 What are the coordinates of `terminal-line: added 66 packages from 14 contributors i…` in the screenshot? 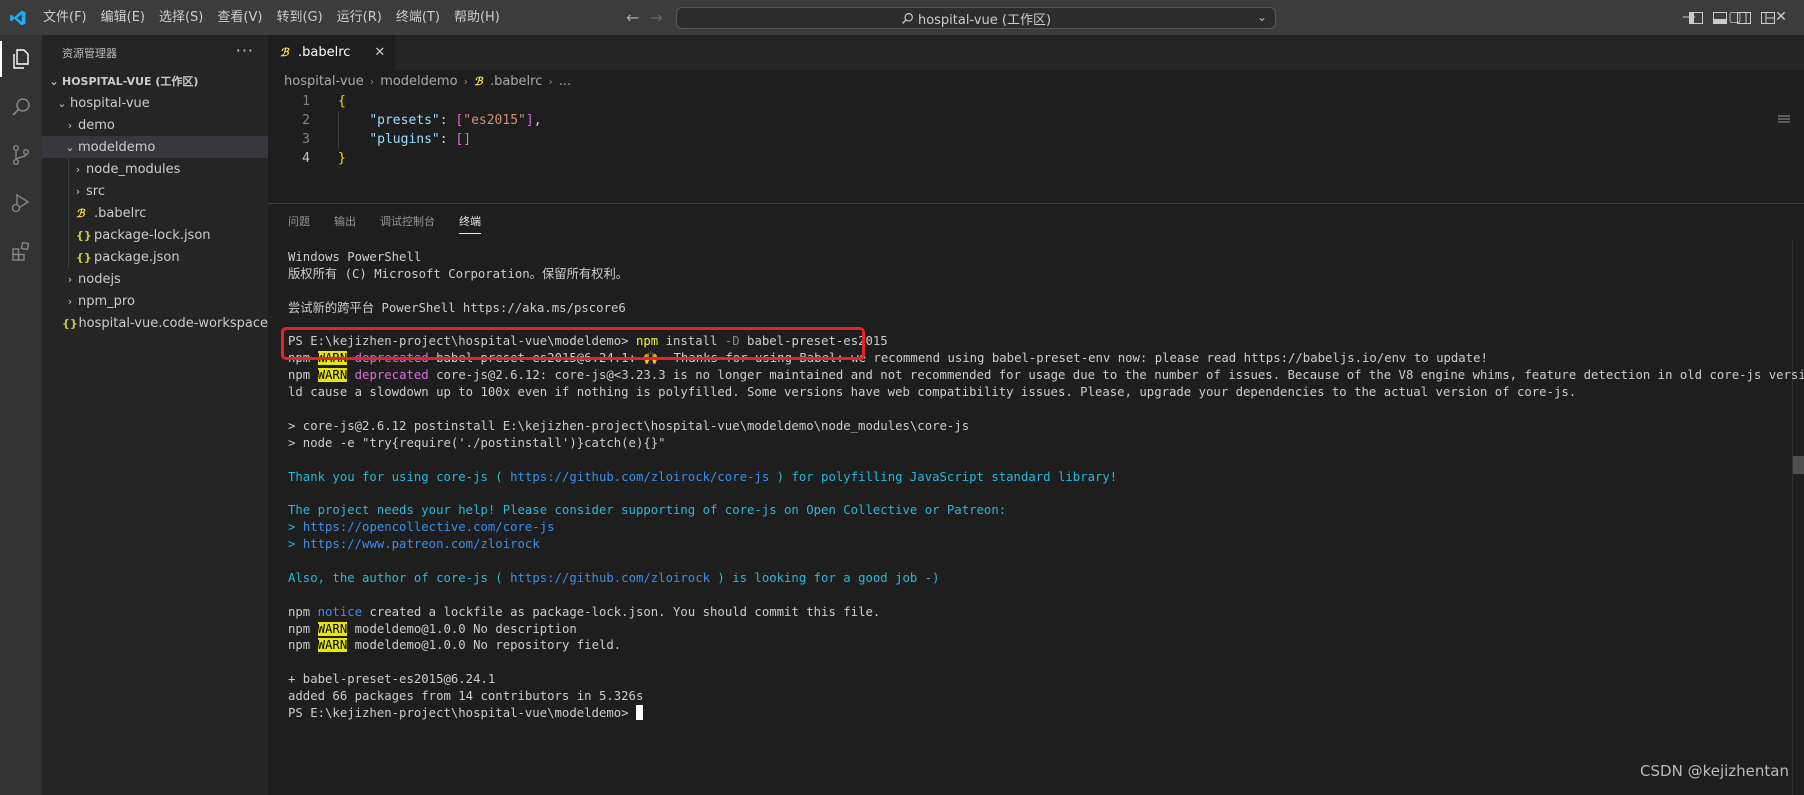 It's located at (466, 696).